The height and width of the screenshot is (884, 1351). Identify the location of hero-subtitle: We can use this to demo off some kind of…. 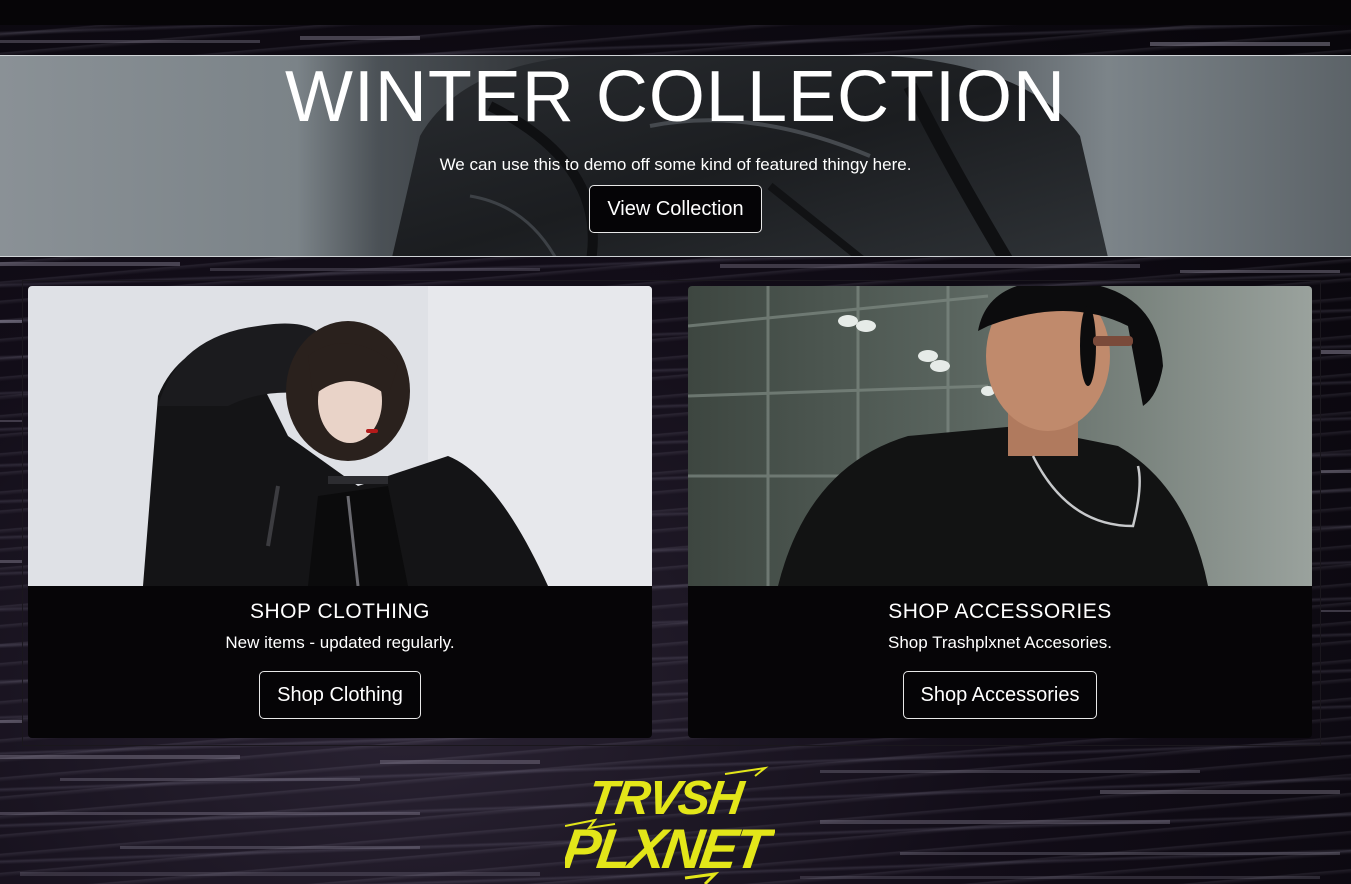
(675, 164).